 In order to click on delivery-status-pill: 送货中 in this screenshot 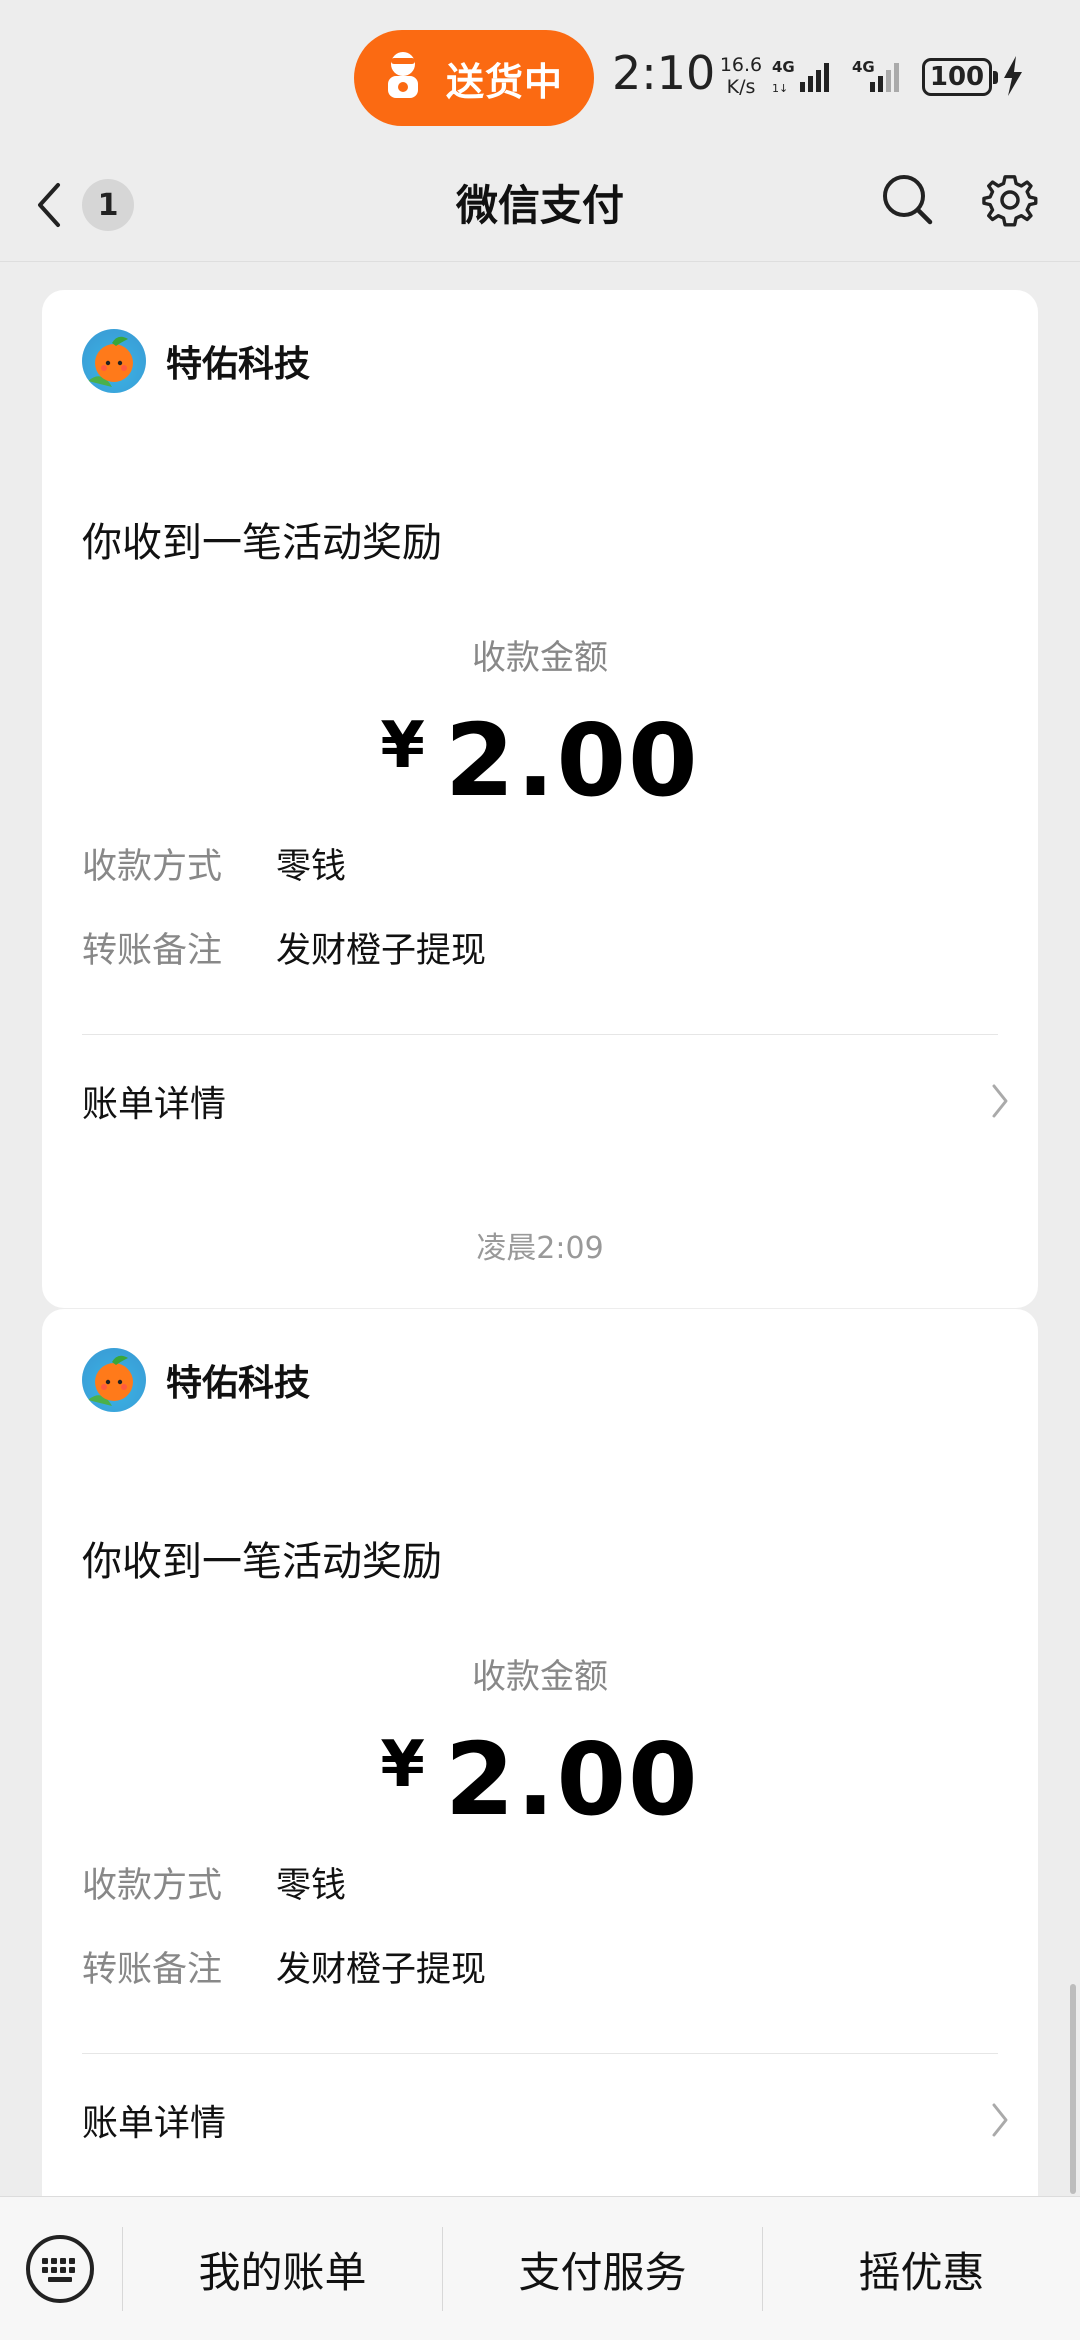, I will do `click(474, 78)`.